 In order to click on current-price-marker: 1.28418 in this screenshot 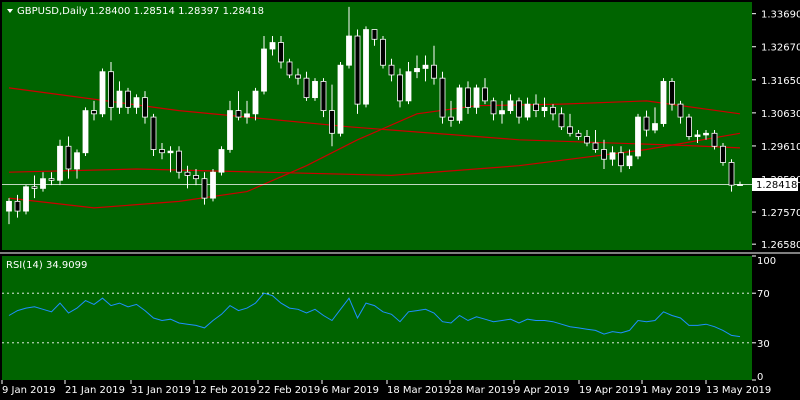, I will do `click(775, 184)`.